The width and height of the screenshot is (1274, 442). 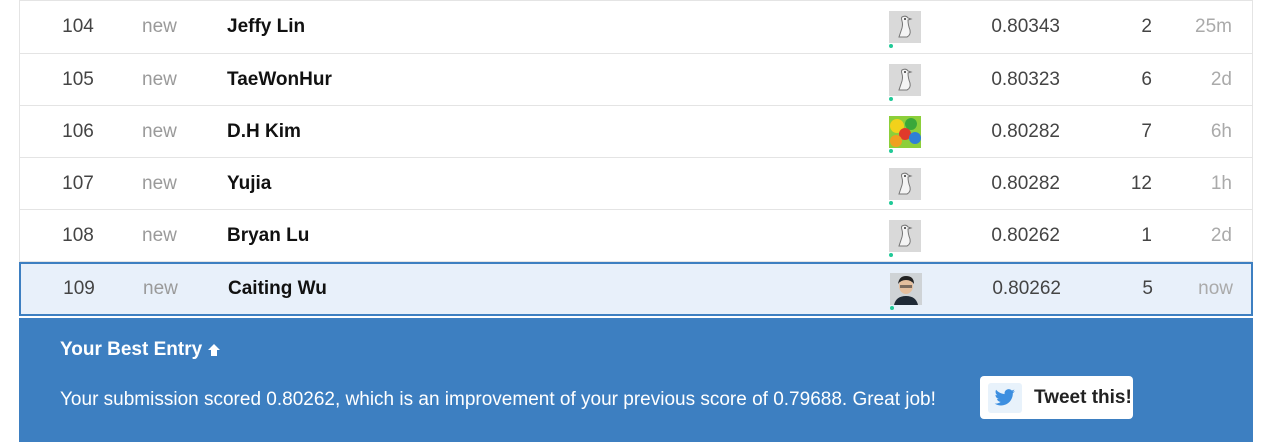 I want to click on last-submission: 1h, so click(x=1221, y=183).